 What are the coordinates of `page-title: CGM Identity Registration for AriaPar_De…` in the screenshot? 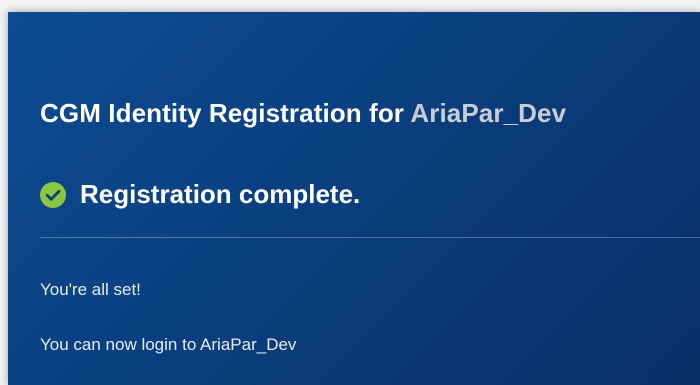 It's located at (303, 113).